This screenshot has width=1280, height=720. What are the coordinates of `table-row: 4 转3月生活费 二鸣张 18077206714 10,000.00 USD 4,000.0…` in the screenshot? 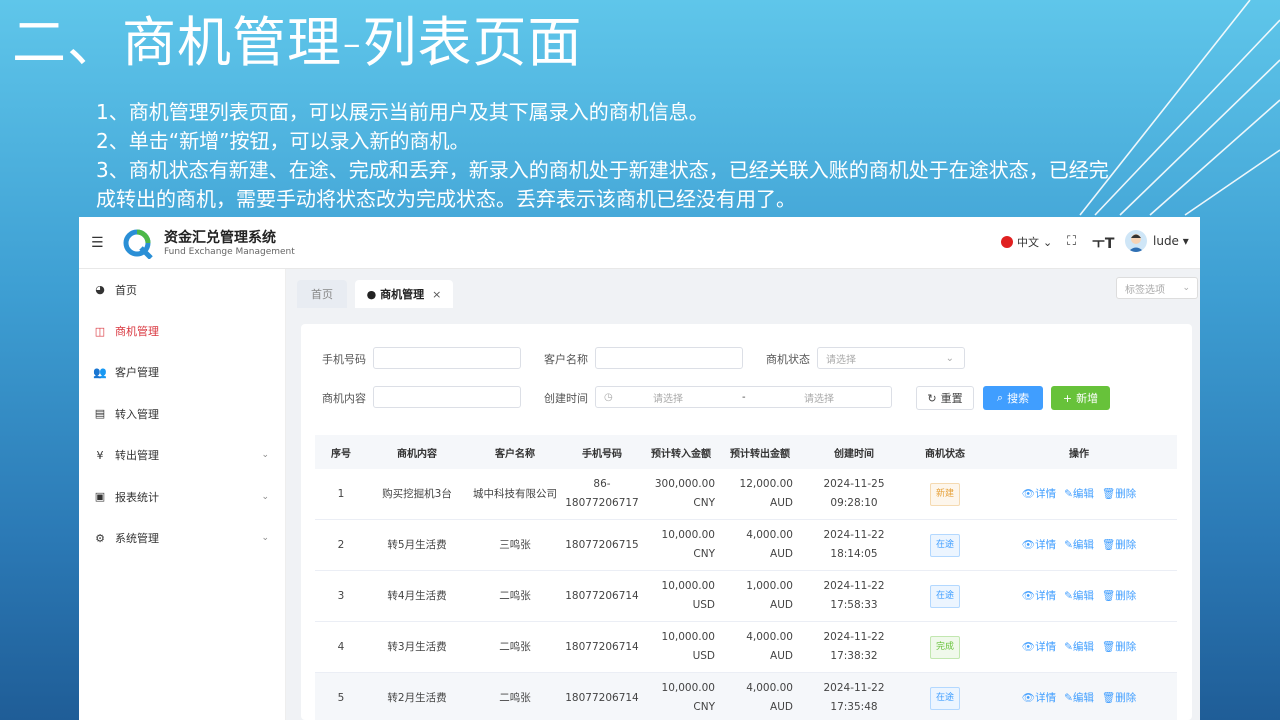 It's located at (746, 647).